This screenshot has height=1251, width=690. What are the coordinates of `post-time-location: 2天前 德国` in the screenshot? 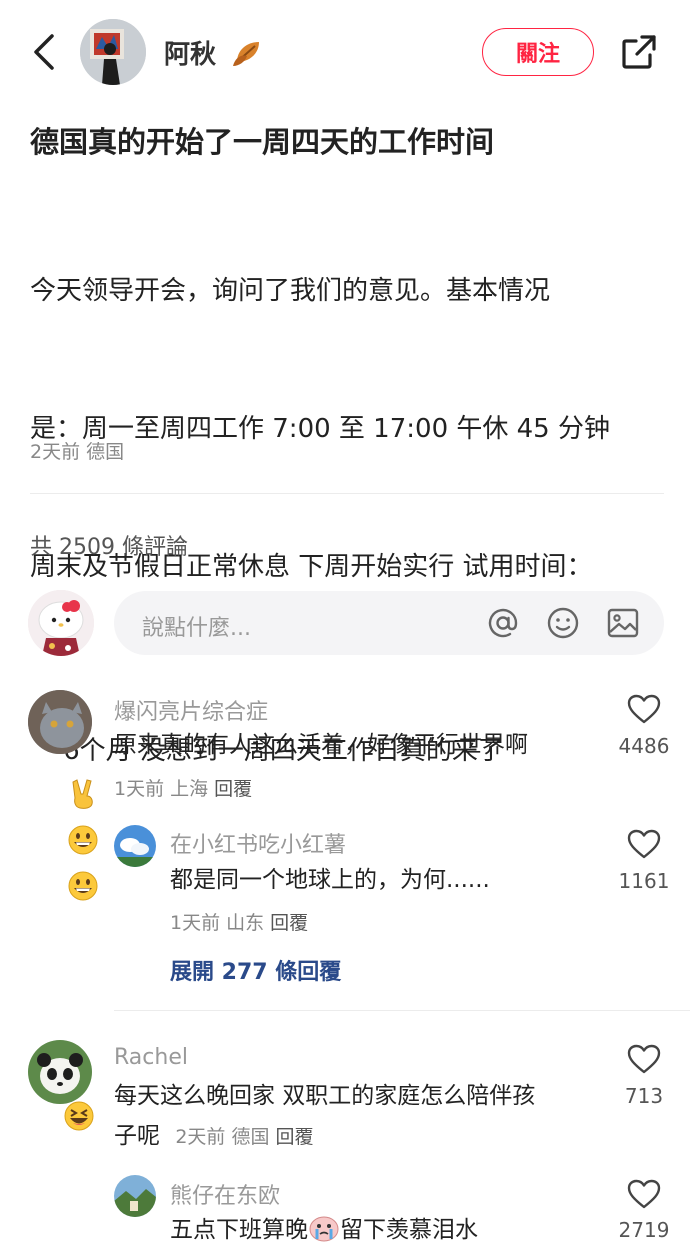 It's located at (77, 452).